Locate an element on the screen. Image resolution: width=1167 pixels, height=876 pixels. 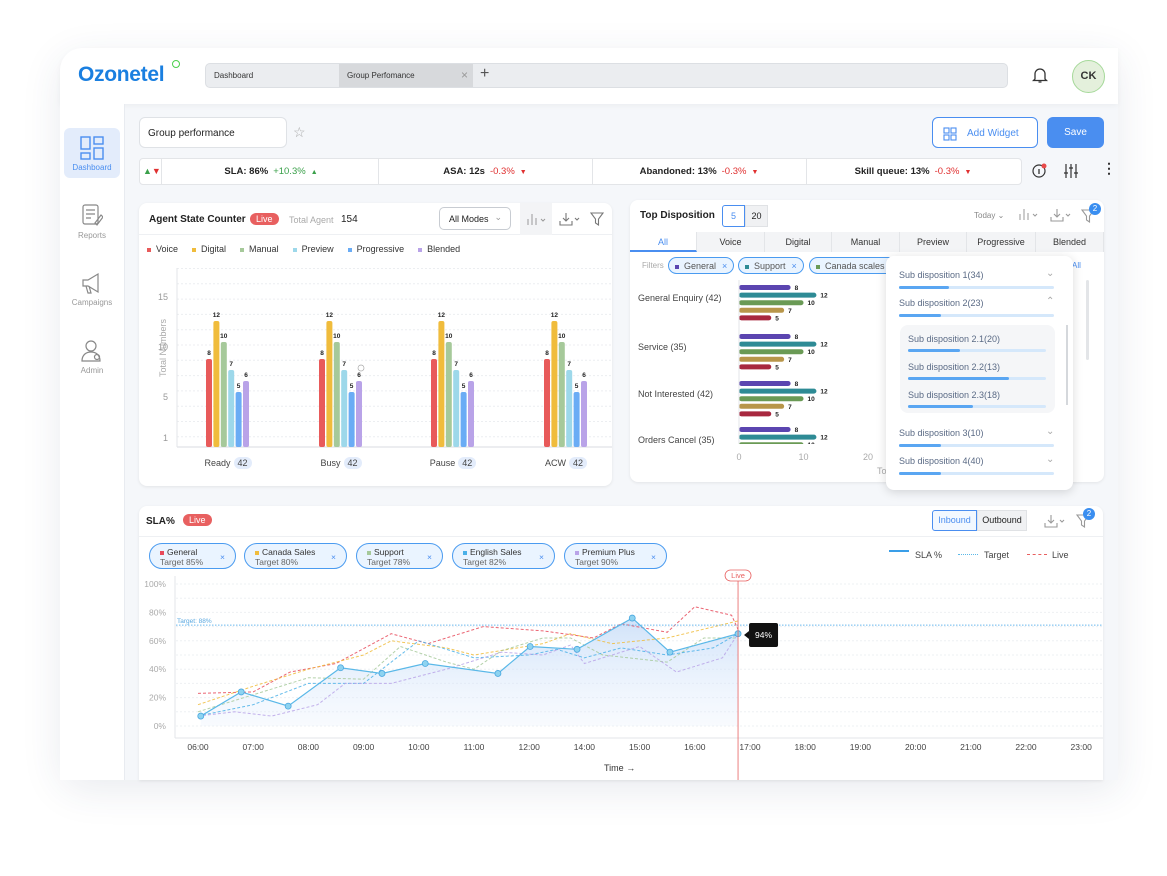
x-tick-label: 09:00 is located at coordinates (364, 747).